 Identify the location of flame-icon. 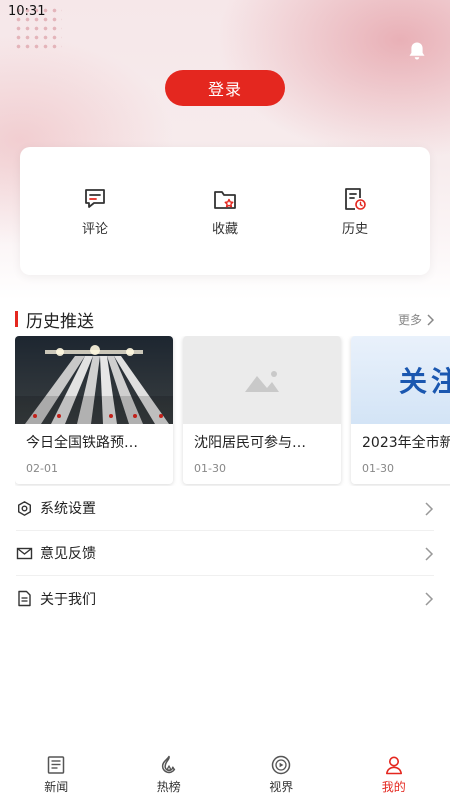
(168, 764).